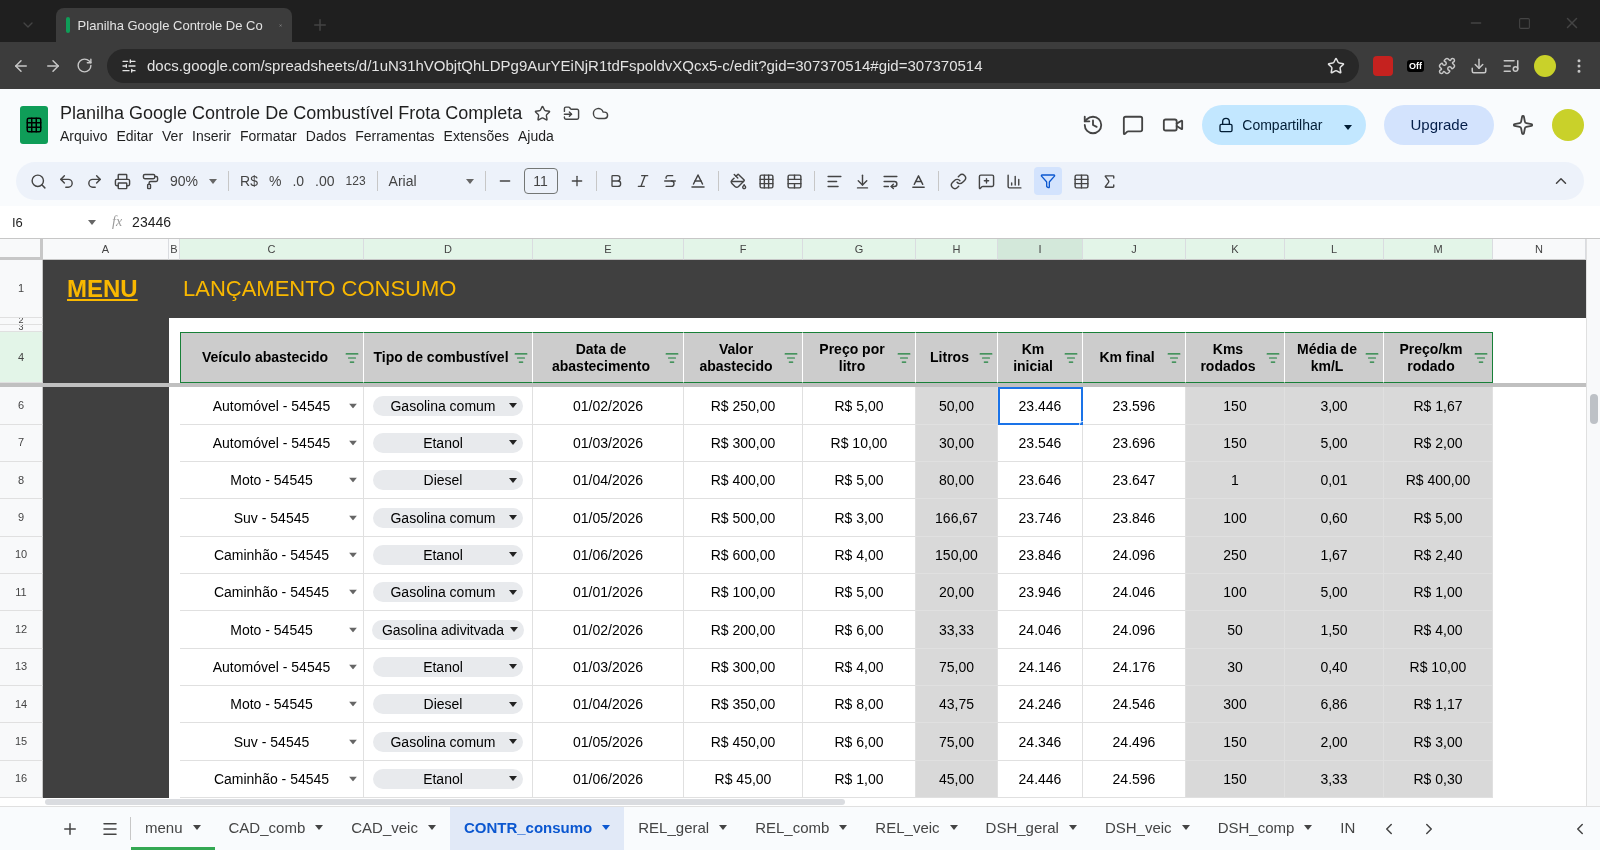  I want to click on sheet-tab: REL_veic, so click(916, 828).